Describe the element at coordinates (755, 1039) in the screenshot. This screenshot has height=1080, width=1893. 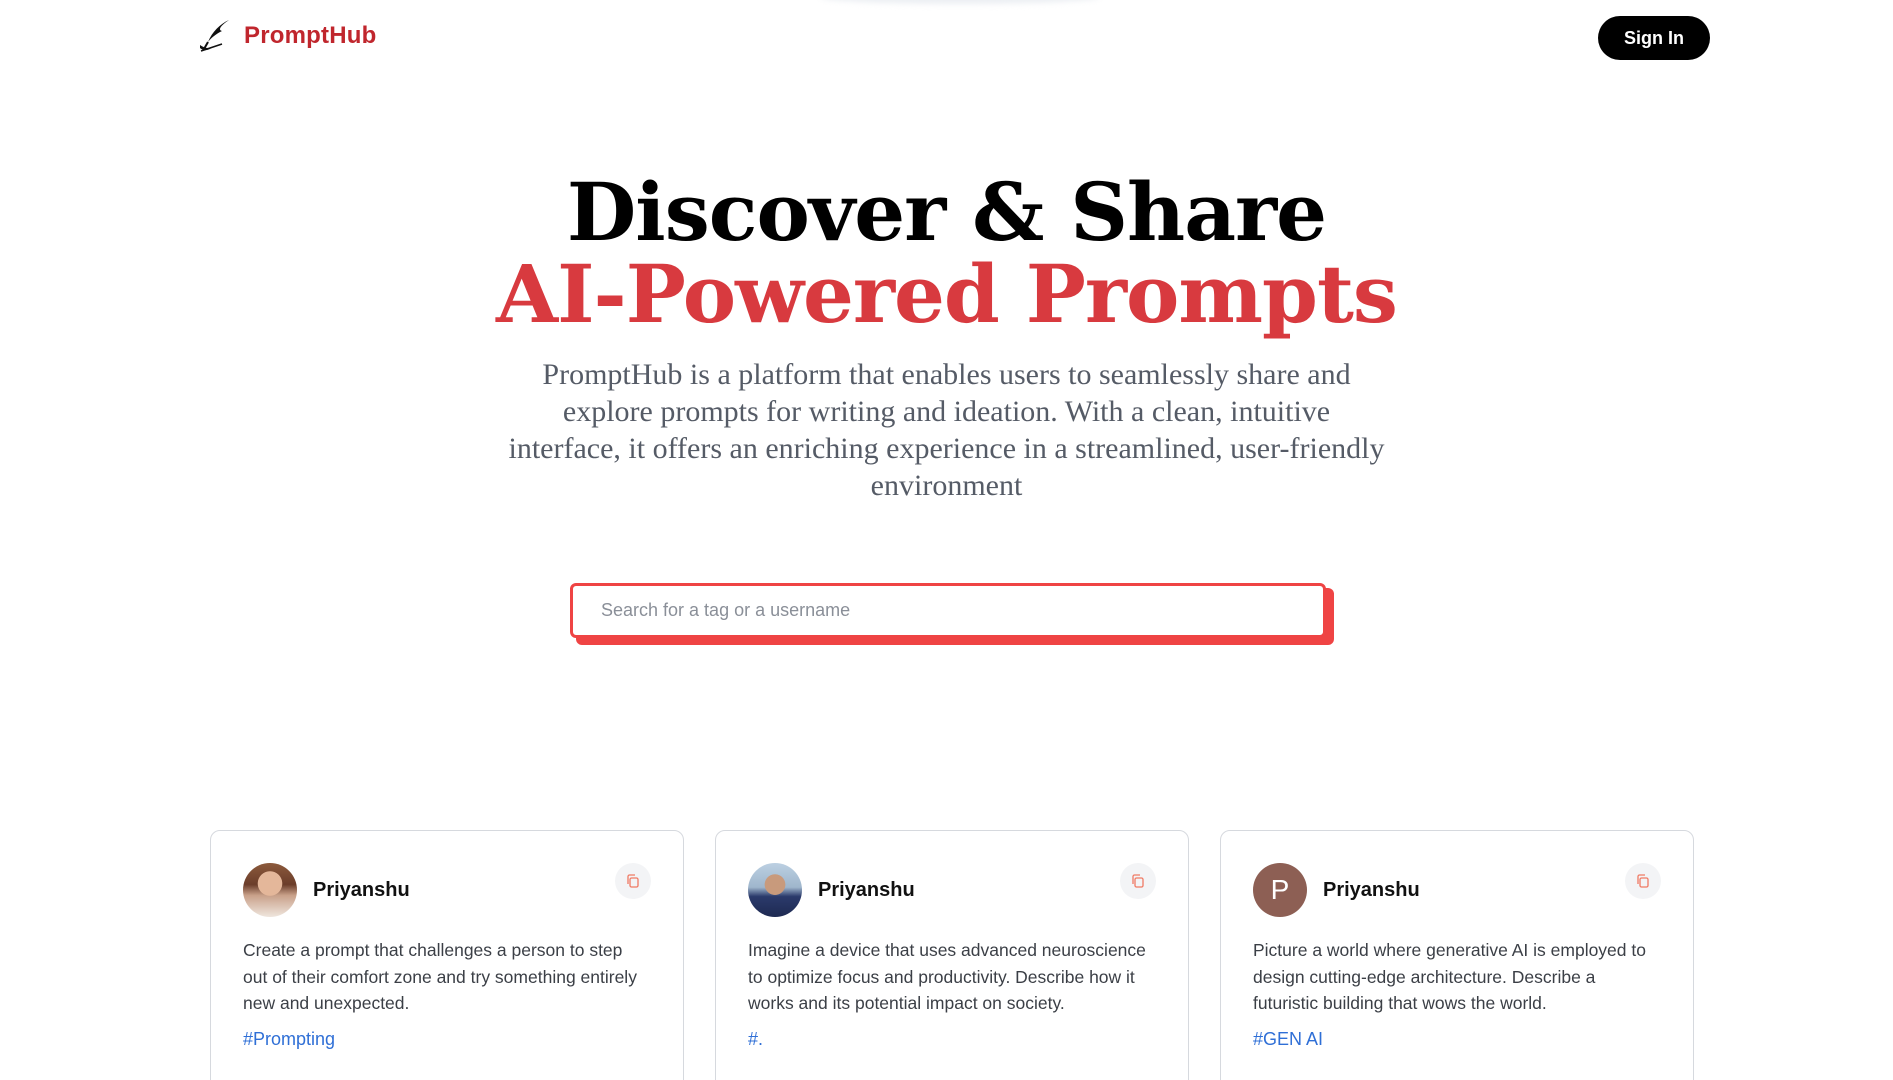
I see `prompt-tag: #.` at that location.